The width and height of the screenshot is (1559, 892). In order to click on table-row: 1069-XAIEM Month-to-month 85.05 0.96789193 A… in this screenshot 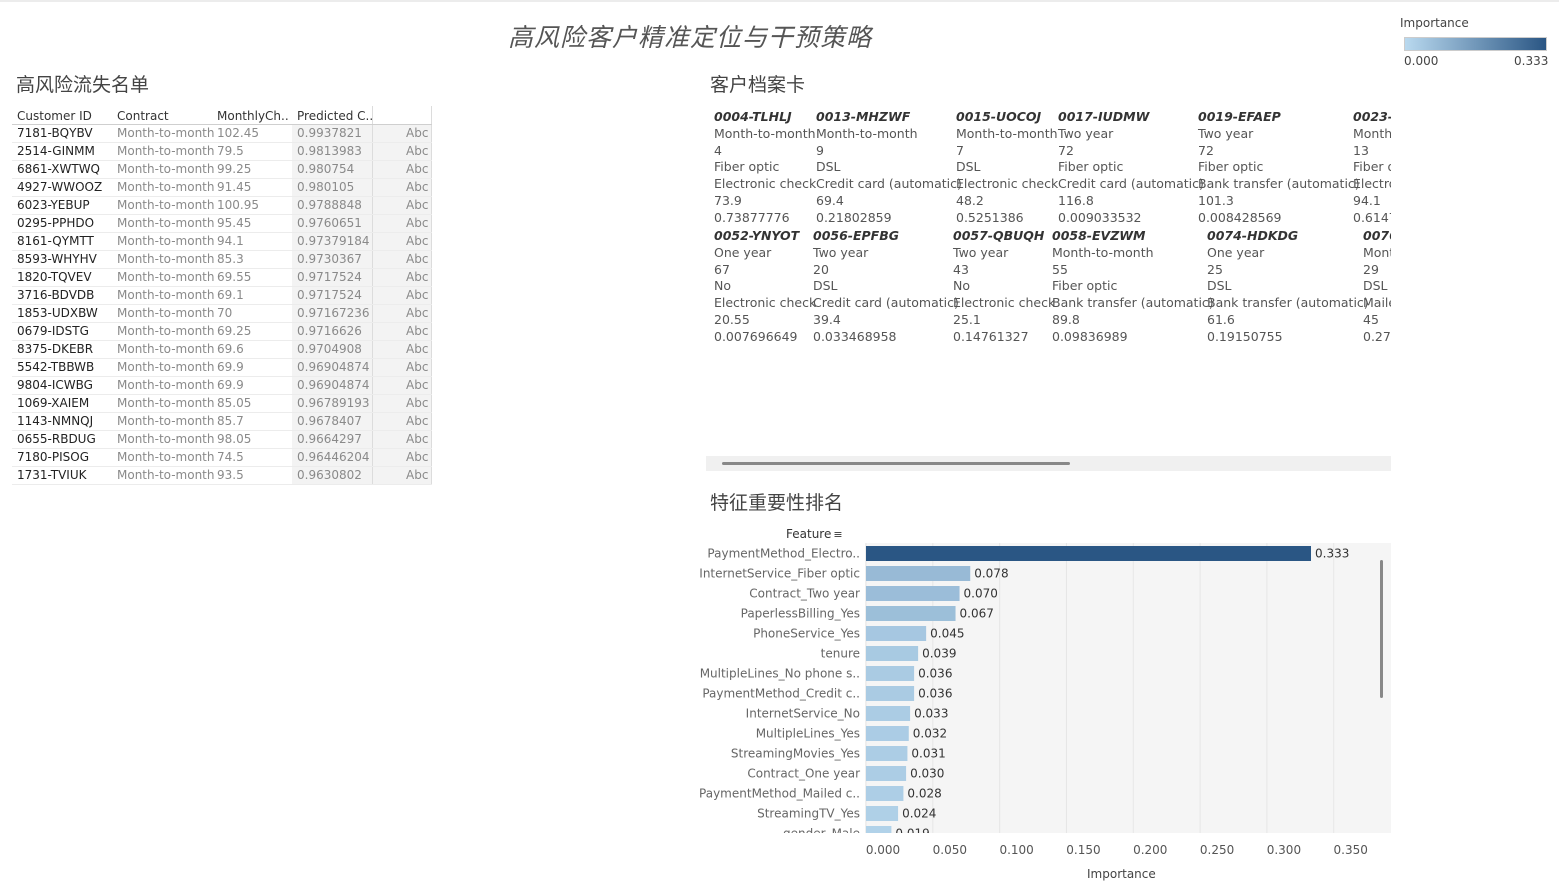, I will do `click(222, 404)`.